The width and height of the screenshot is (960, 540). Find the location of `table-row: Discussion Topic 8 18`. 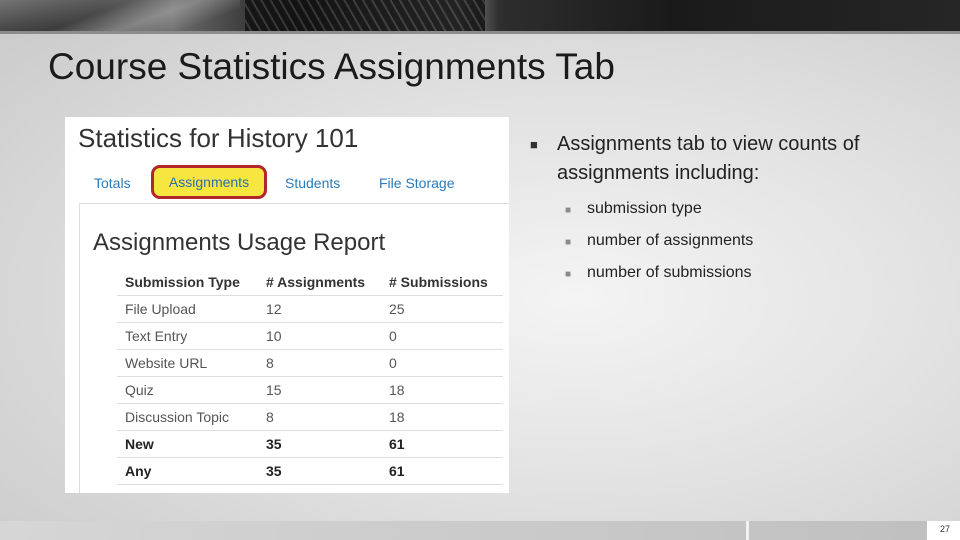

table-row: Discussion Topic 8 18 is located at coordinates (310, 417).